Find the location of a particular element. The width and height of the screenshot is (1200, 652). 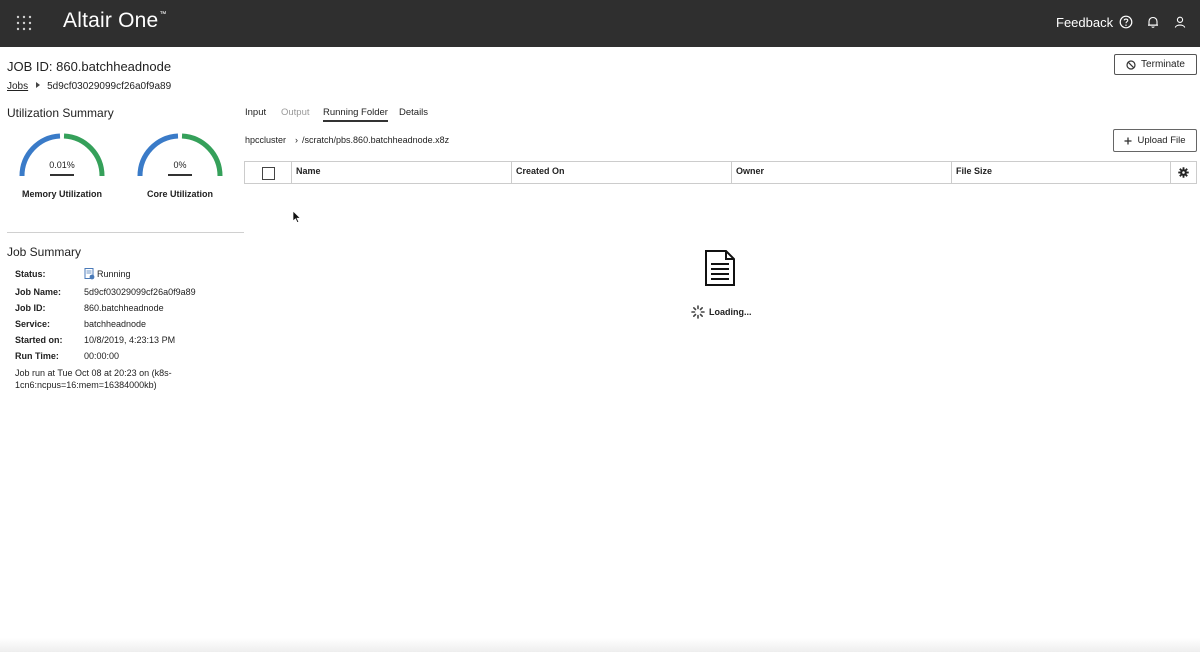

tab-input: Input is located at coordinates (255, 112).